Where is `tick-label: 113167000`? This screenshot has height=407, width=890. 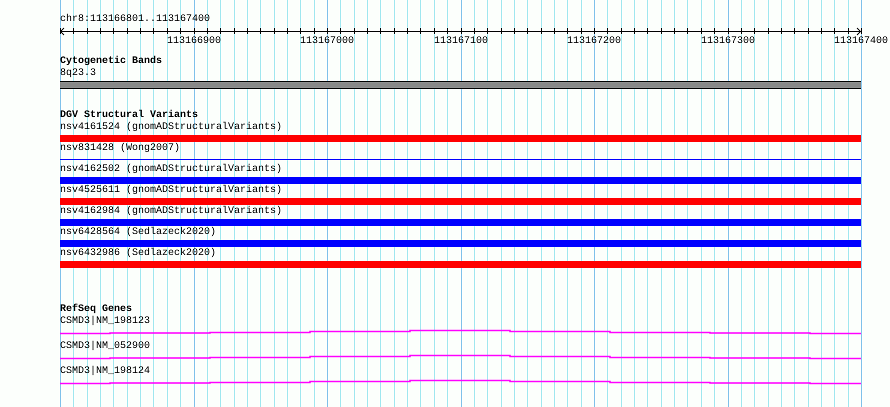
tick-label: 113167000 is located at coordinates (327, 40).